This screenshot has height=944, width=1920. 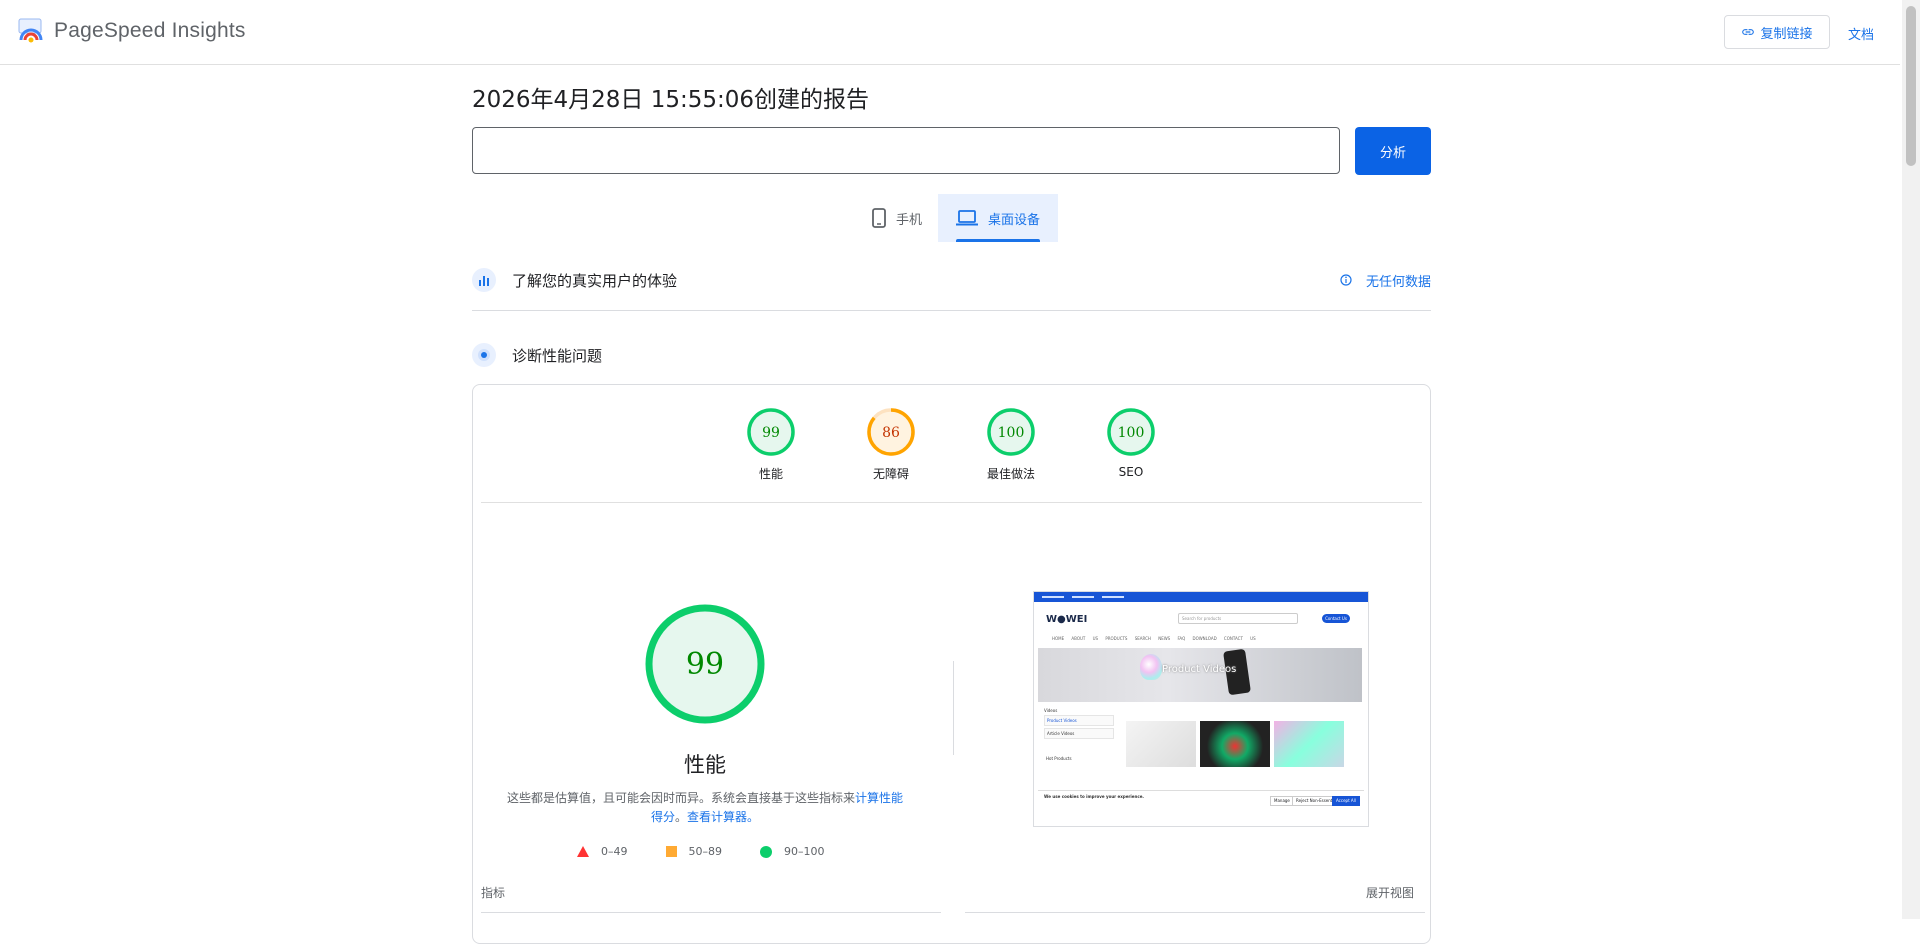 I want to click on no-data-label: 无任何数据, so click(x=1398, y=282).